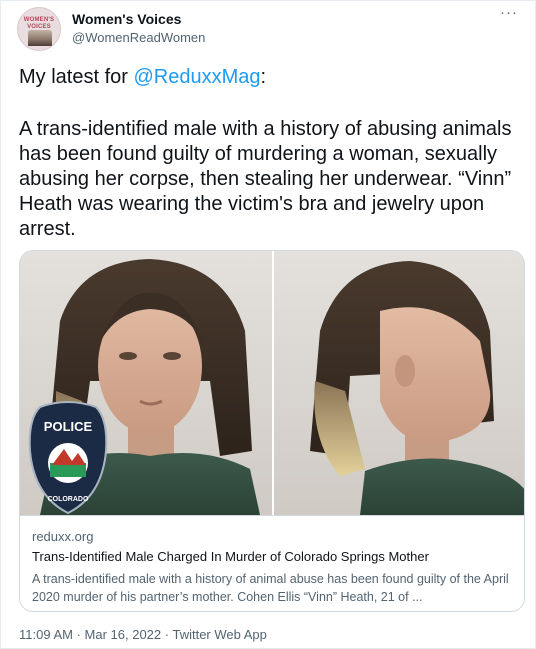  What do you see at coordinates (219, 634) in the screenshot?
I see `tweet-source: Twitter Web App` at bounding box center [219, 634].